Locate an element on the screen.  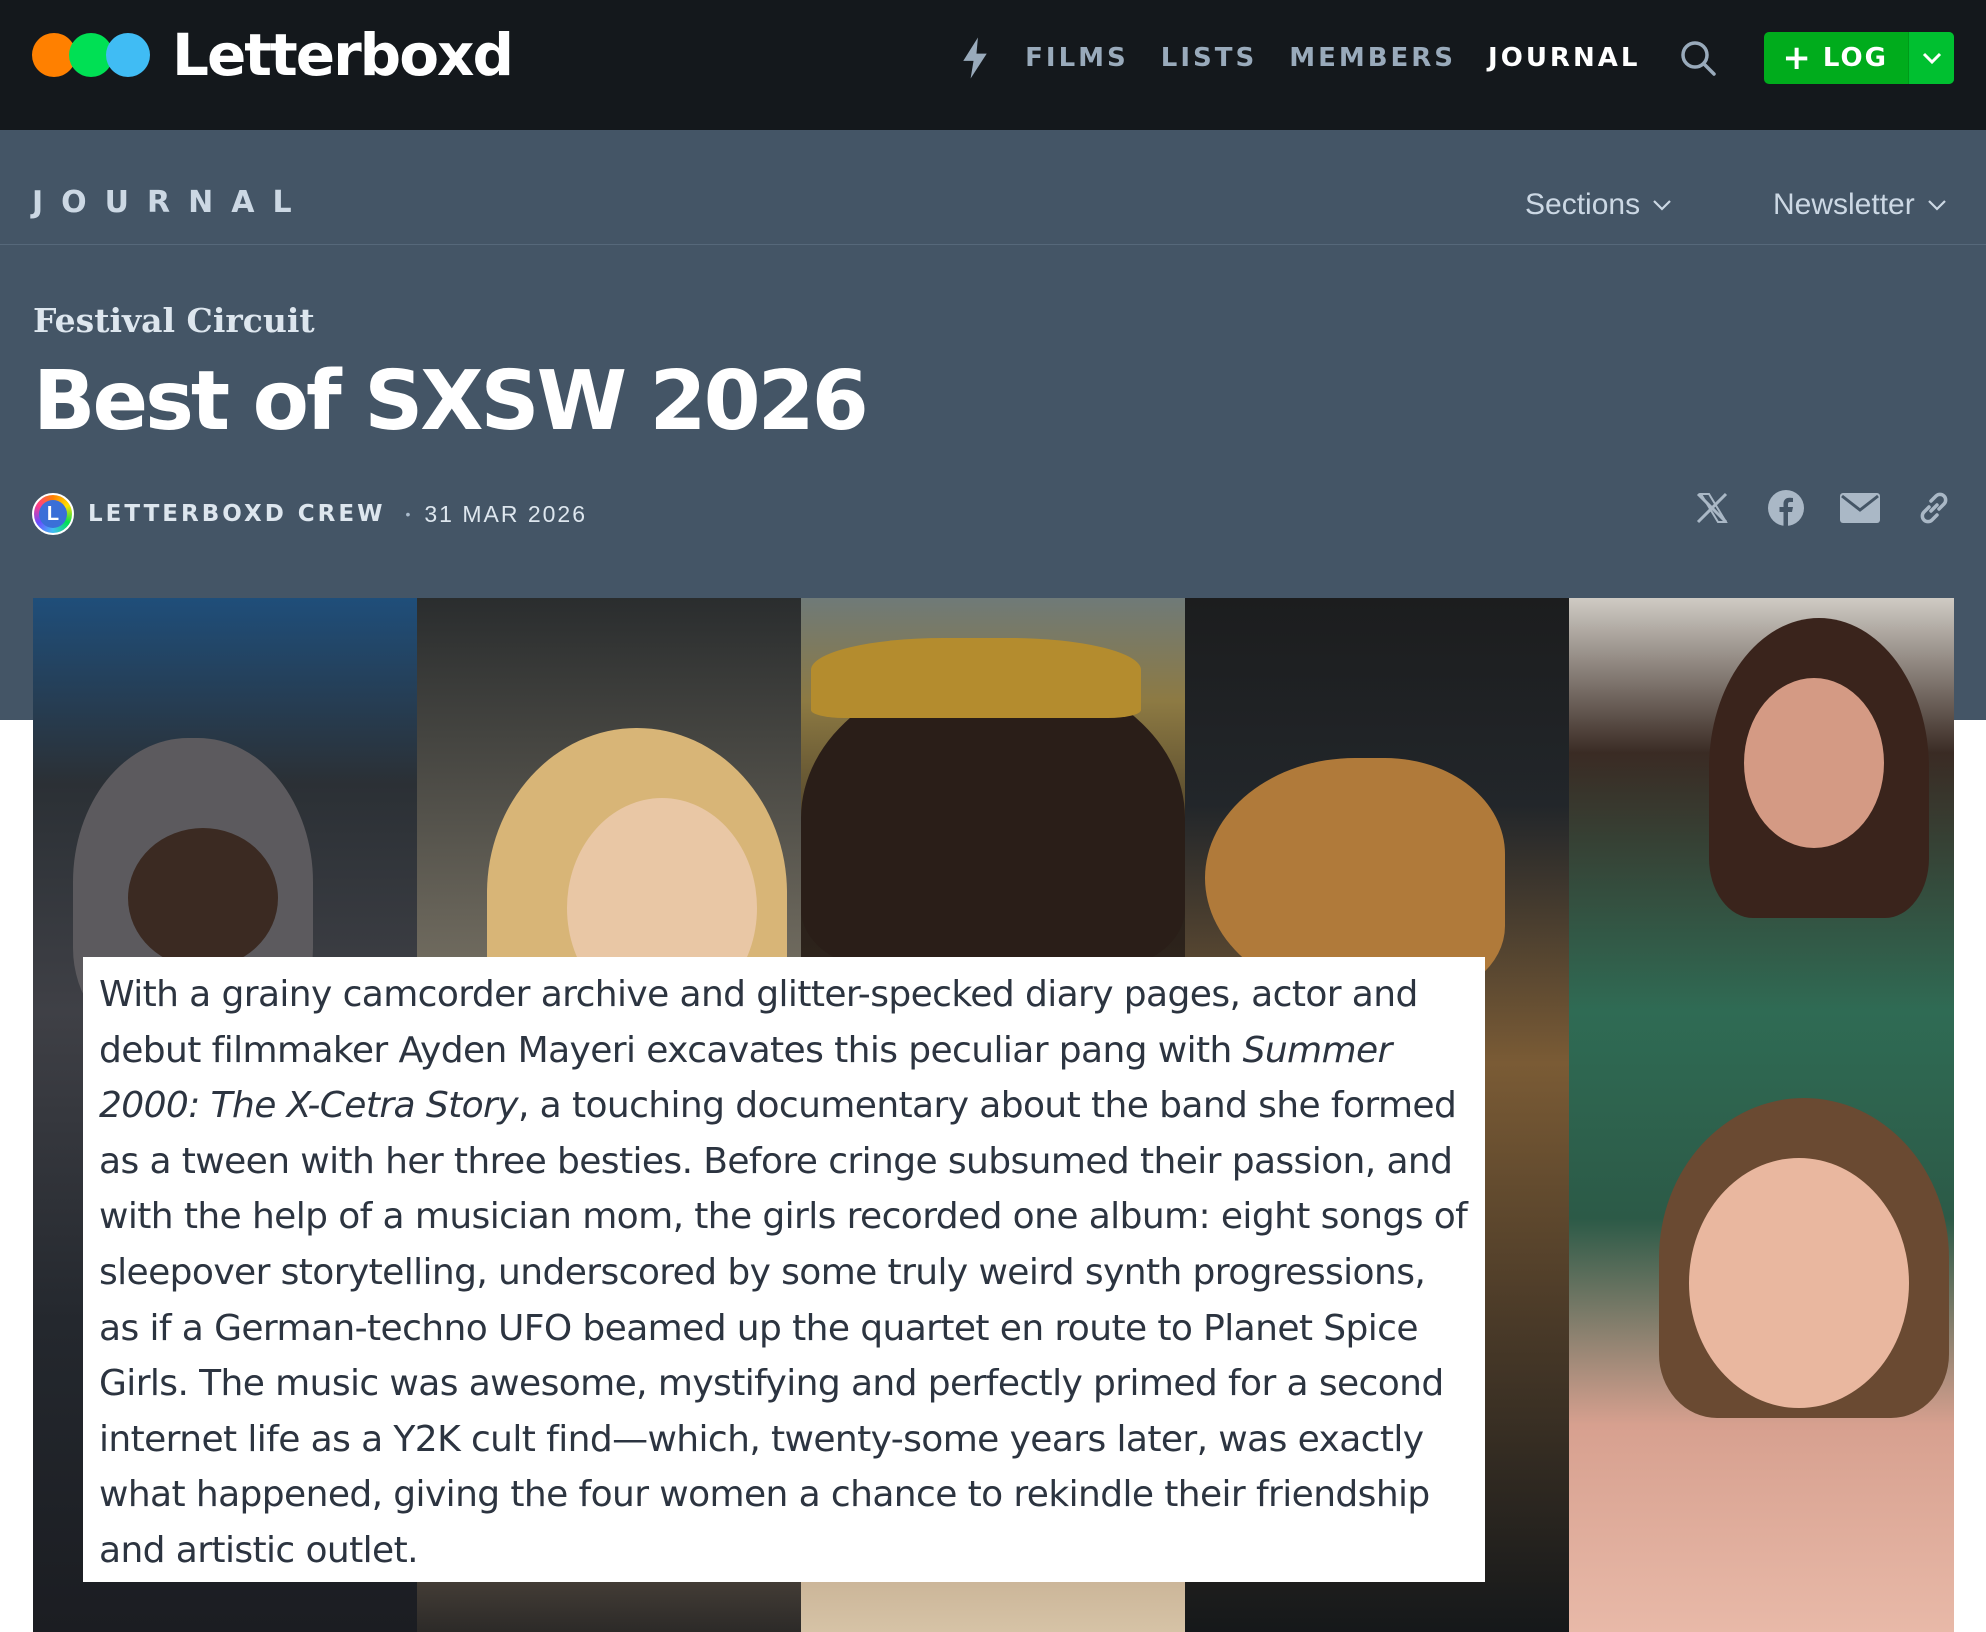
newsletter-menu-label: Newsletter is located at coordinates (1844, 204).